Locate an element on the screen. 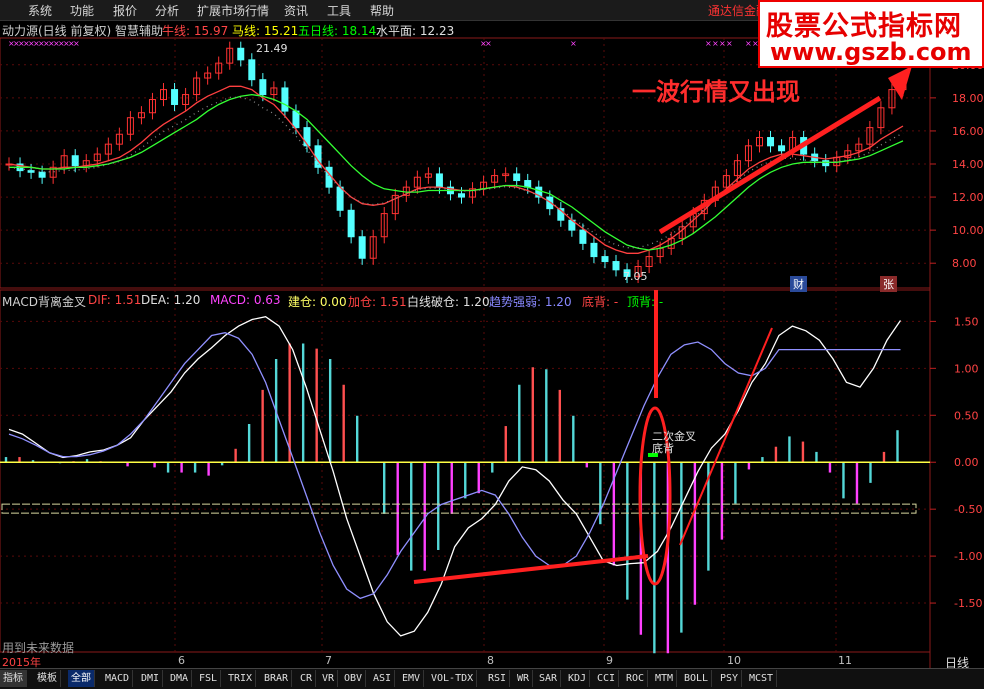 This screenshot has height=689, width=984. annotation-wave: 一波行情又出现 is located at coordinates (716, 92).